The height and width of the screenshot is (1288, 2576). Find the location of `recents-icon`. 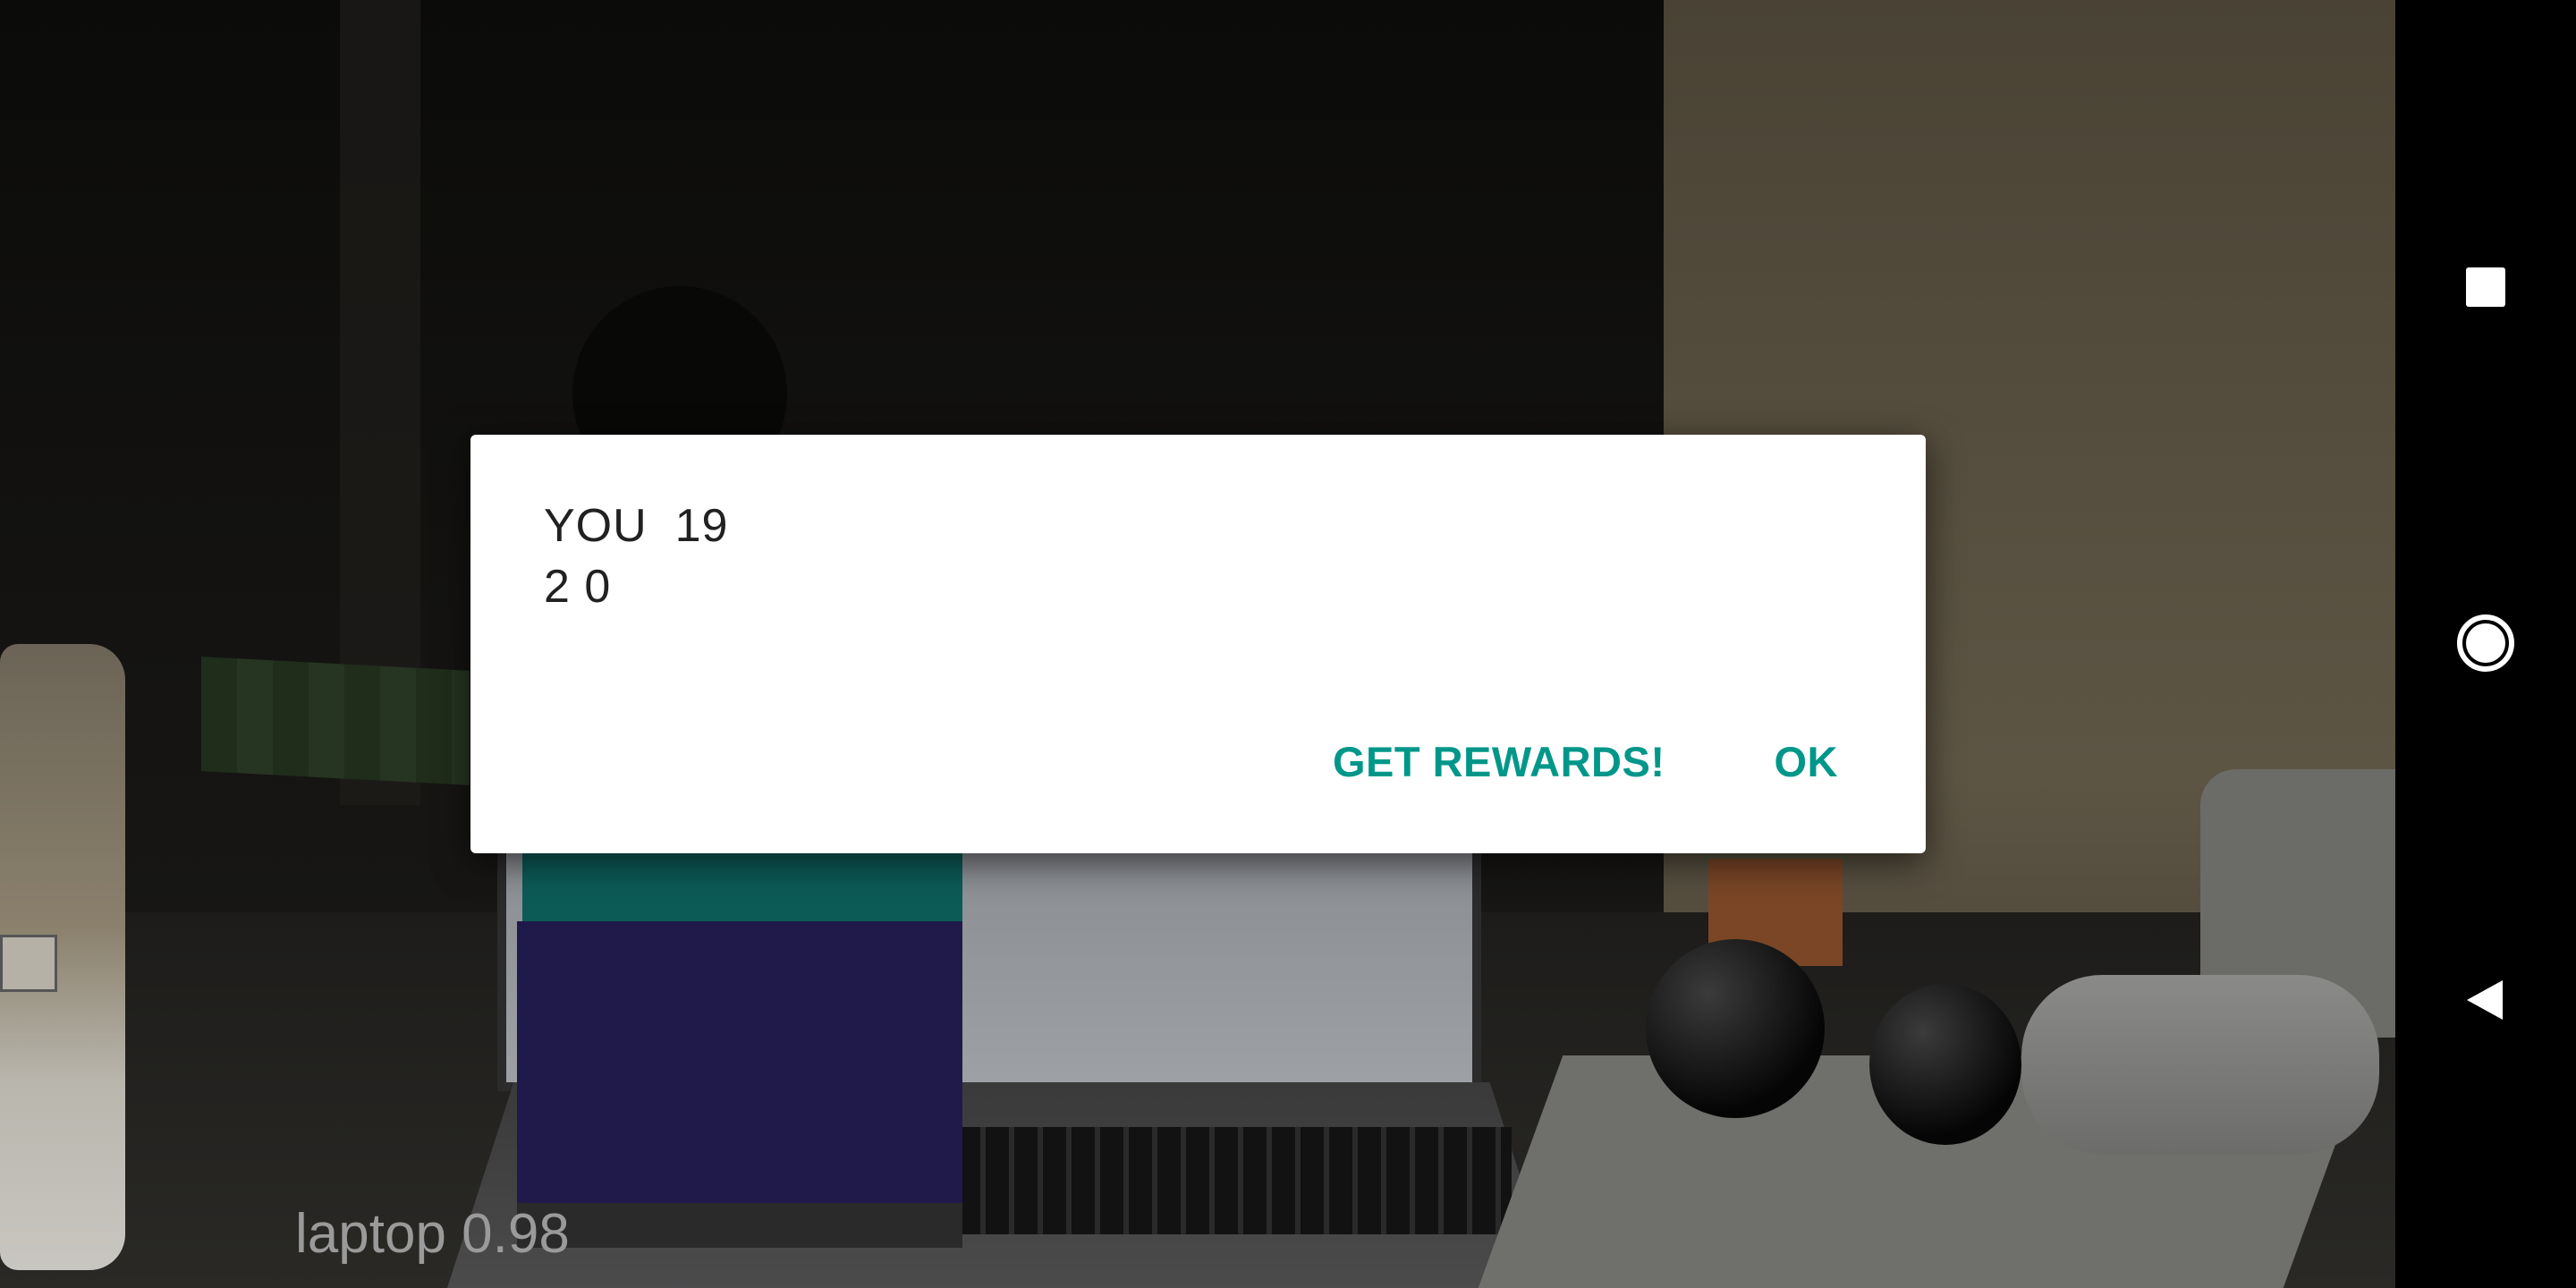

recents-icon is located at coordinates (2485, 287).